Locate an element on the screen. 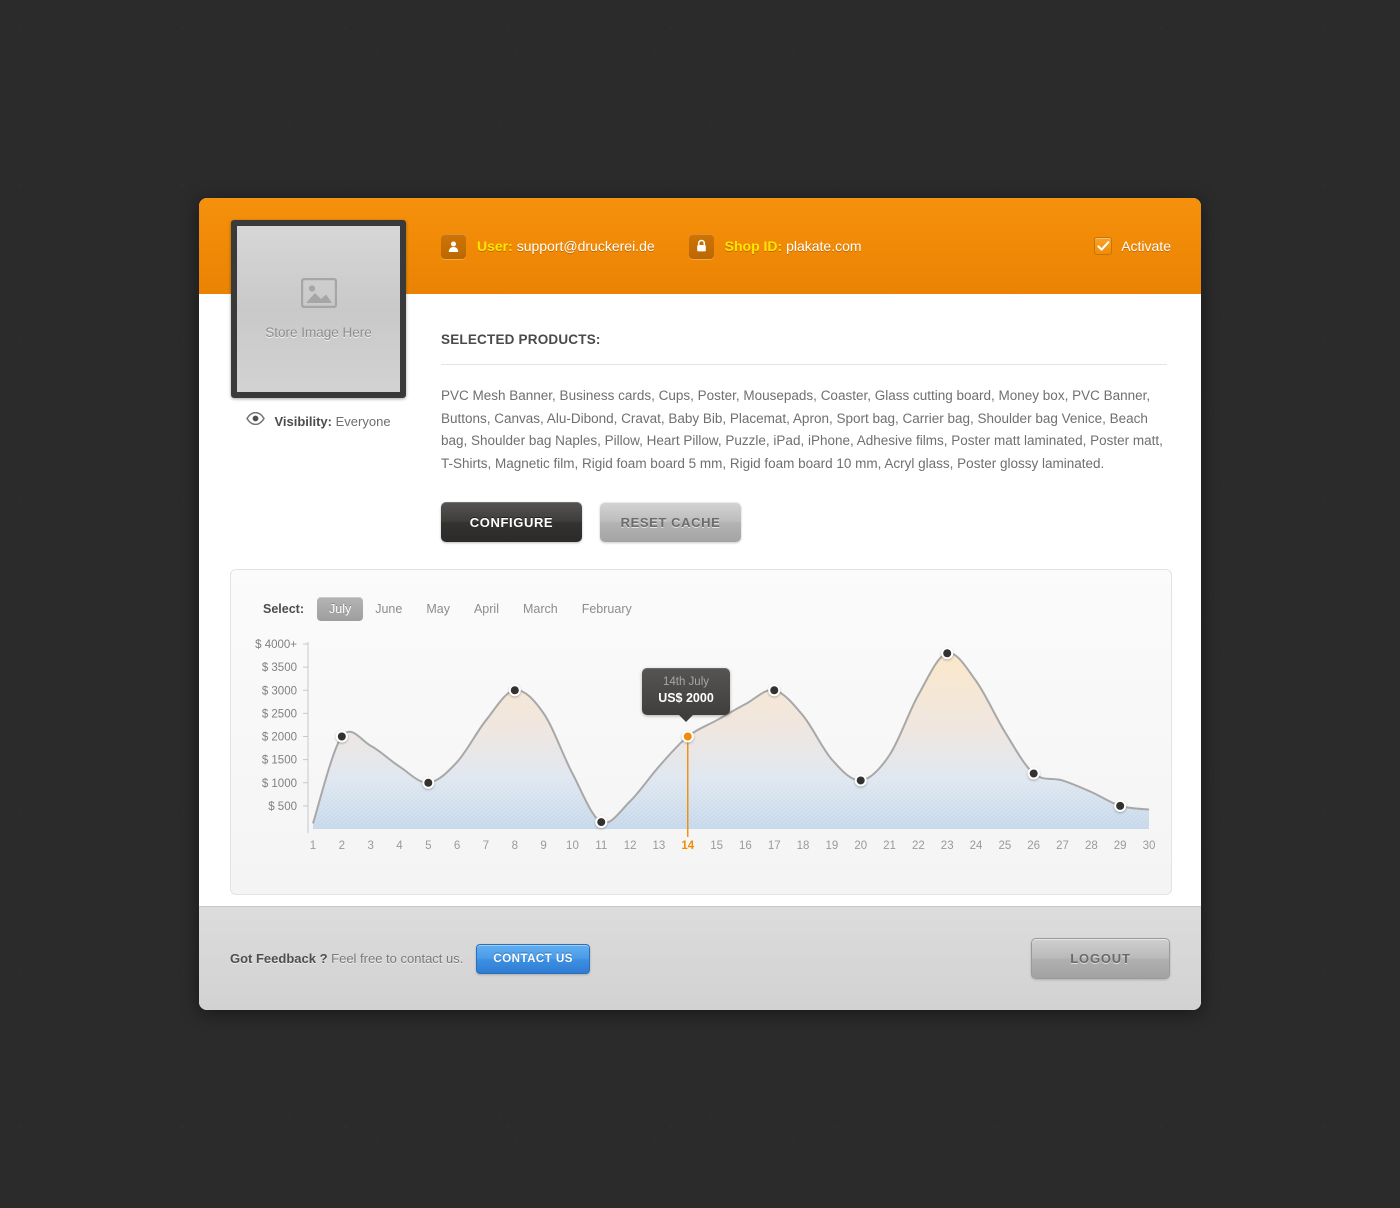 This screenshot has height=1208, width=1400. visibility-key: Visibility: is located at coordinates (303, 421).